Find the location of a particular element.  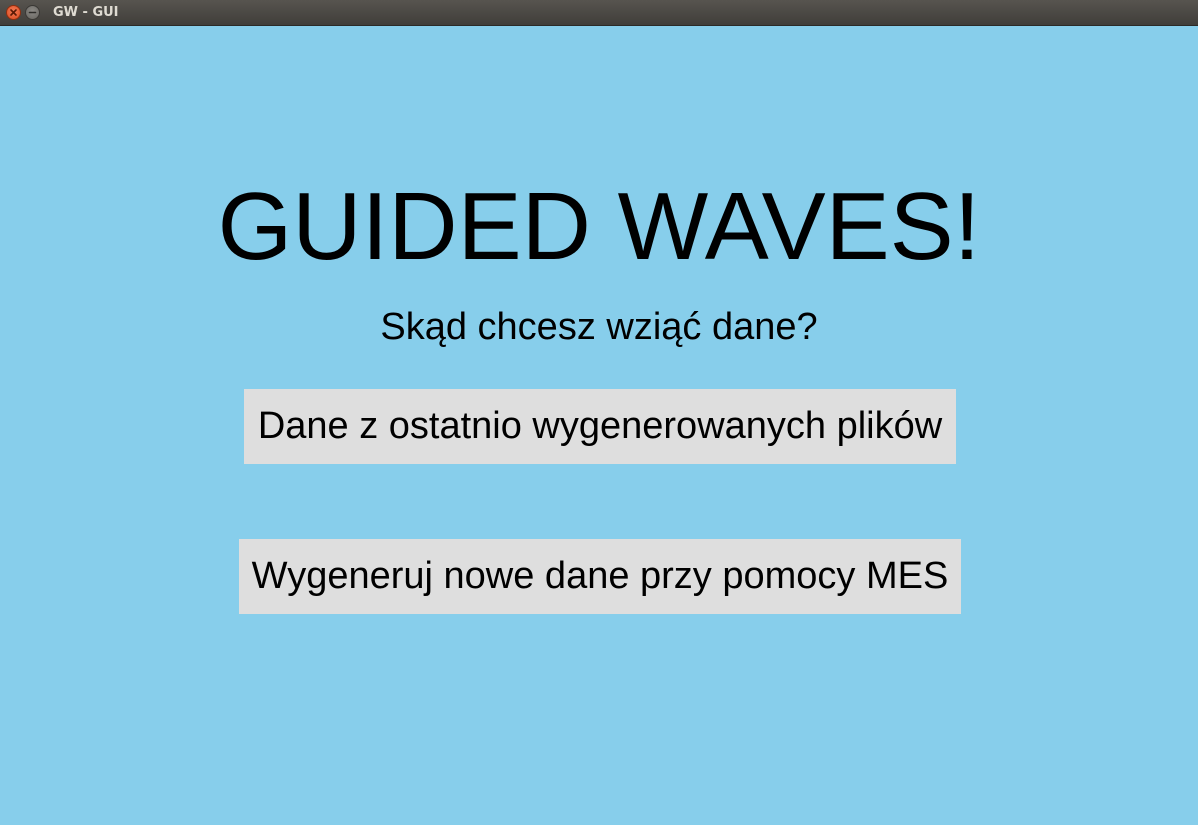

window-title: GW - GUI is located at coordinates (86, 12).